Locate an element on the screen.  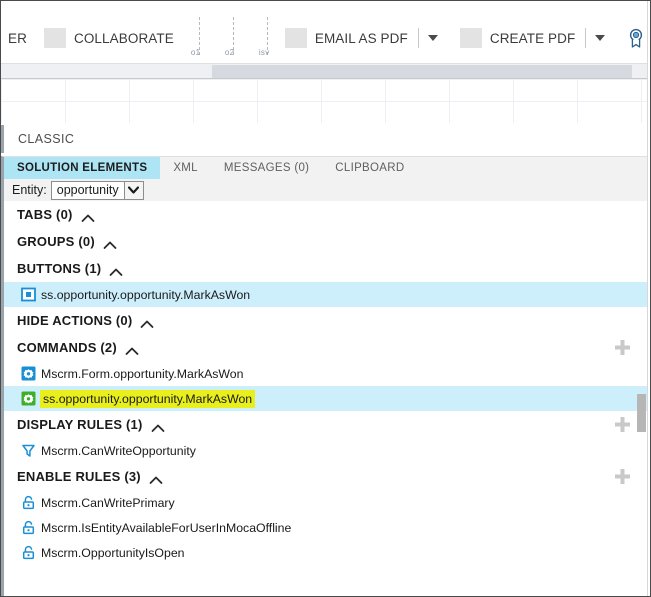
list-item: Mscrm.CanWritePrimary is located at coordinates (327, 502).